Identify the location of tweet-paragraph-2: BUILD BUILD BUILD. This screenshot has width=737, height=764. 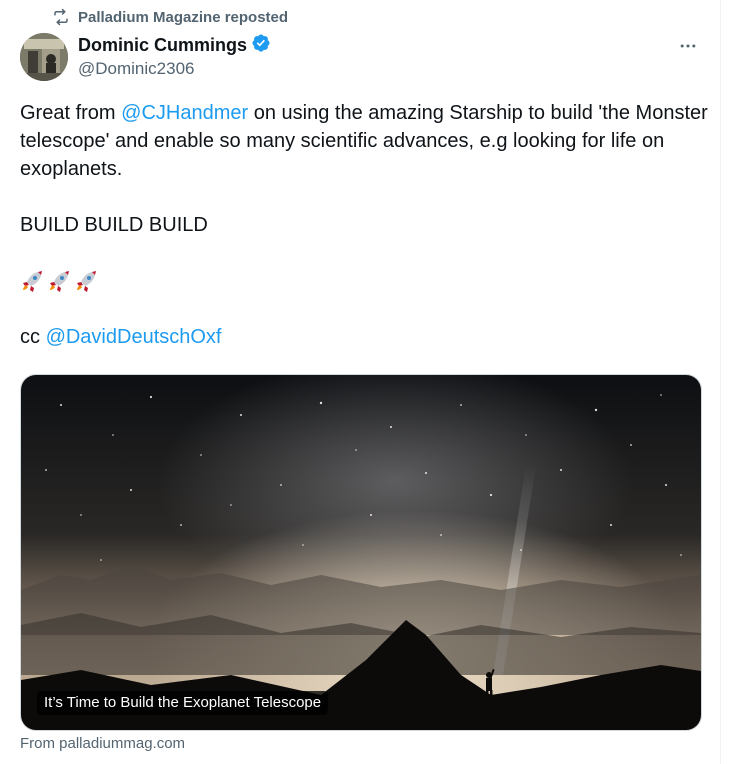
(114, 225).